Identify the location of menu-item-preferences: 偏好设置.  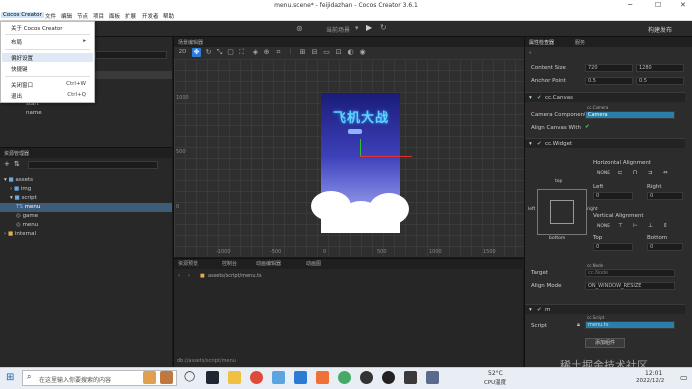
(22, 58).